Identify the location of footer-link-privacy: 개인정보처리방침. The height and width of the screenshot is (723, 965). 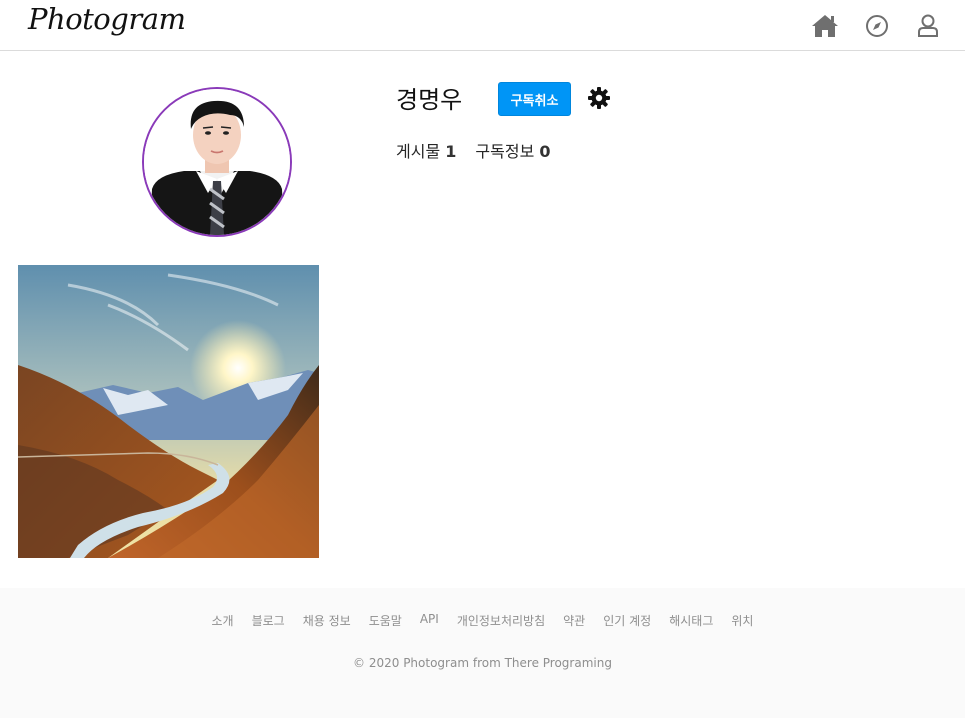
(501, 620).